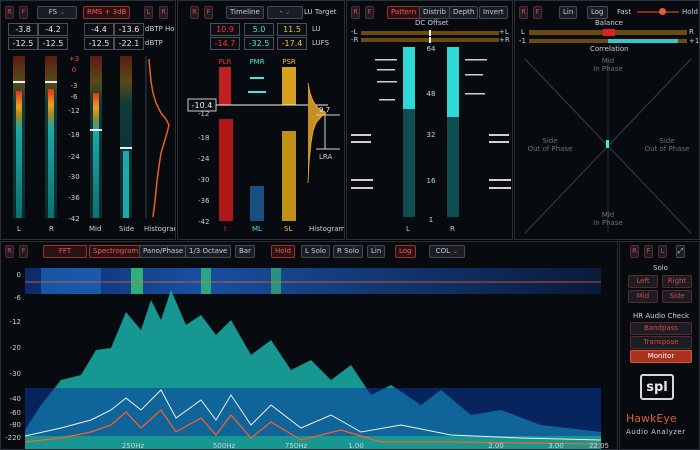 Image resolution: width=700 pixels, height=450 pixels. What do you see at coordinates (163, 251) in the screenshot?
I see `pano-phase-button: Pano/Phase` at bounding box center [163, 251].